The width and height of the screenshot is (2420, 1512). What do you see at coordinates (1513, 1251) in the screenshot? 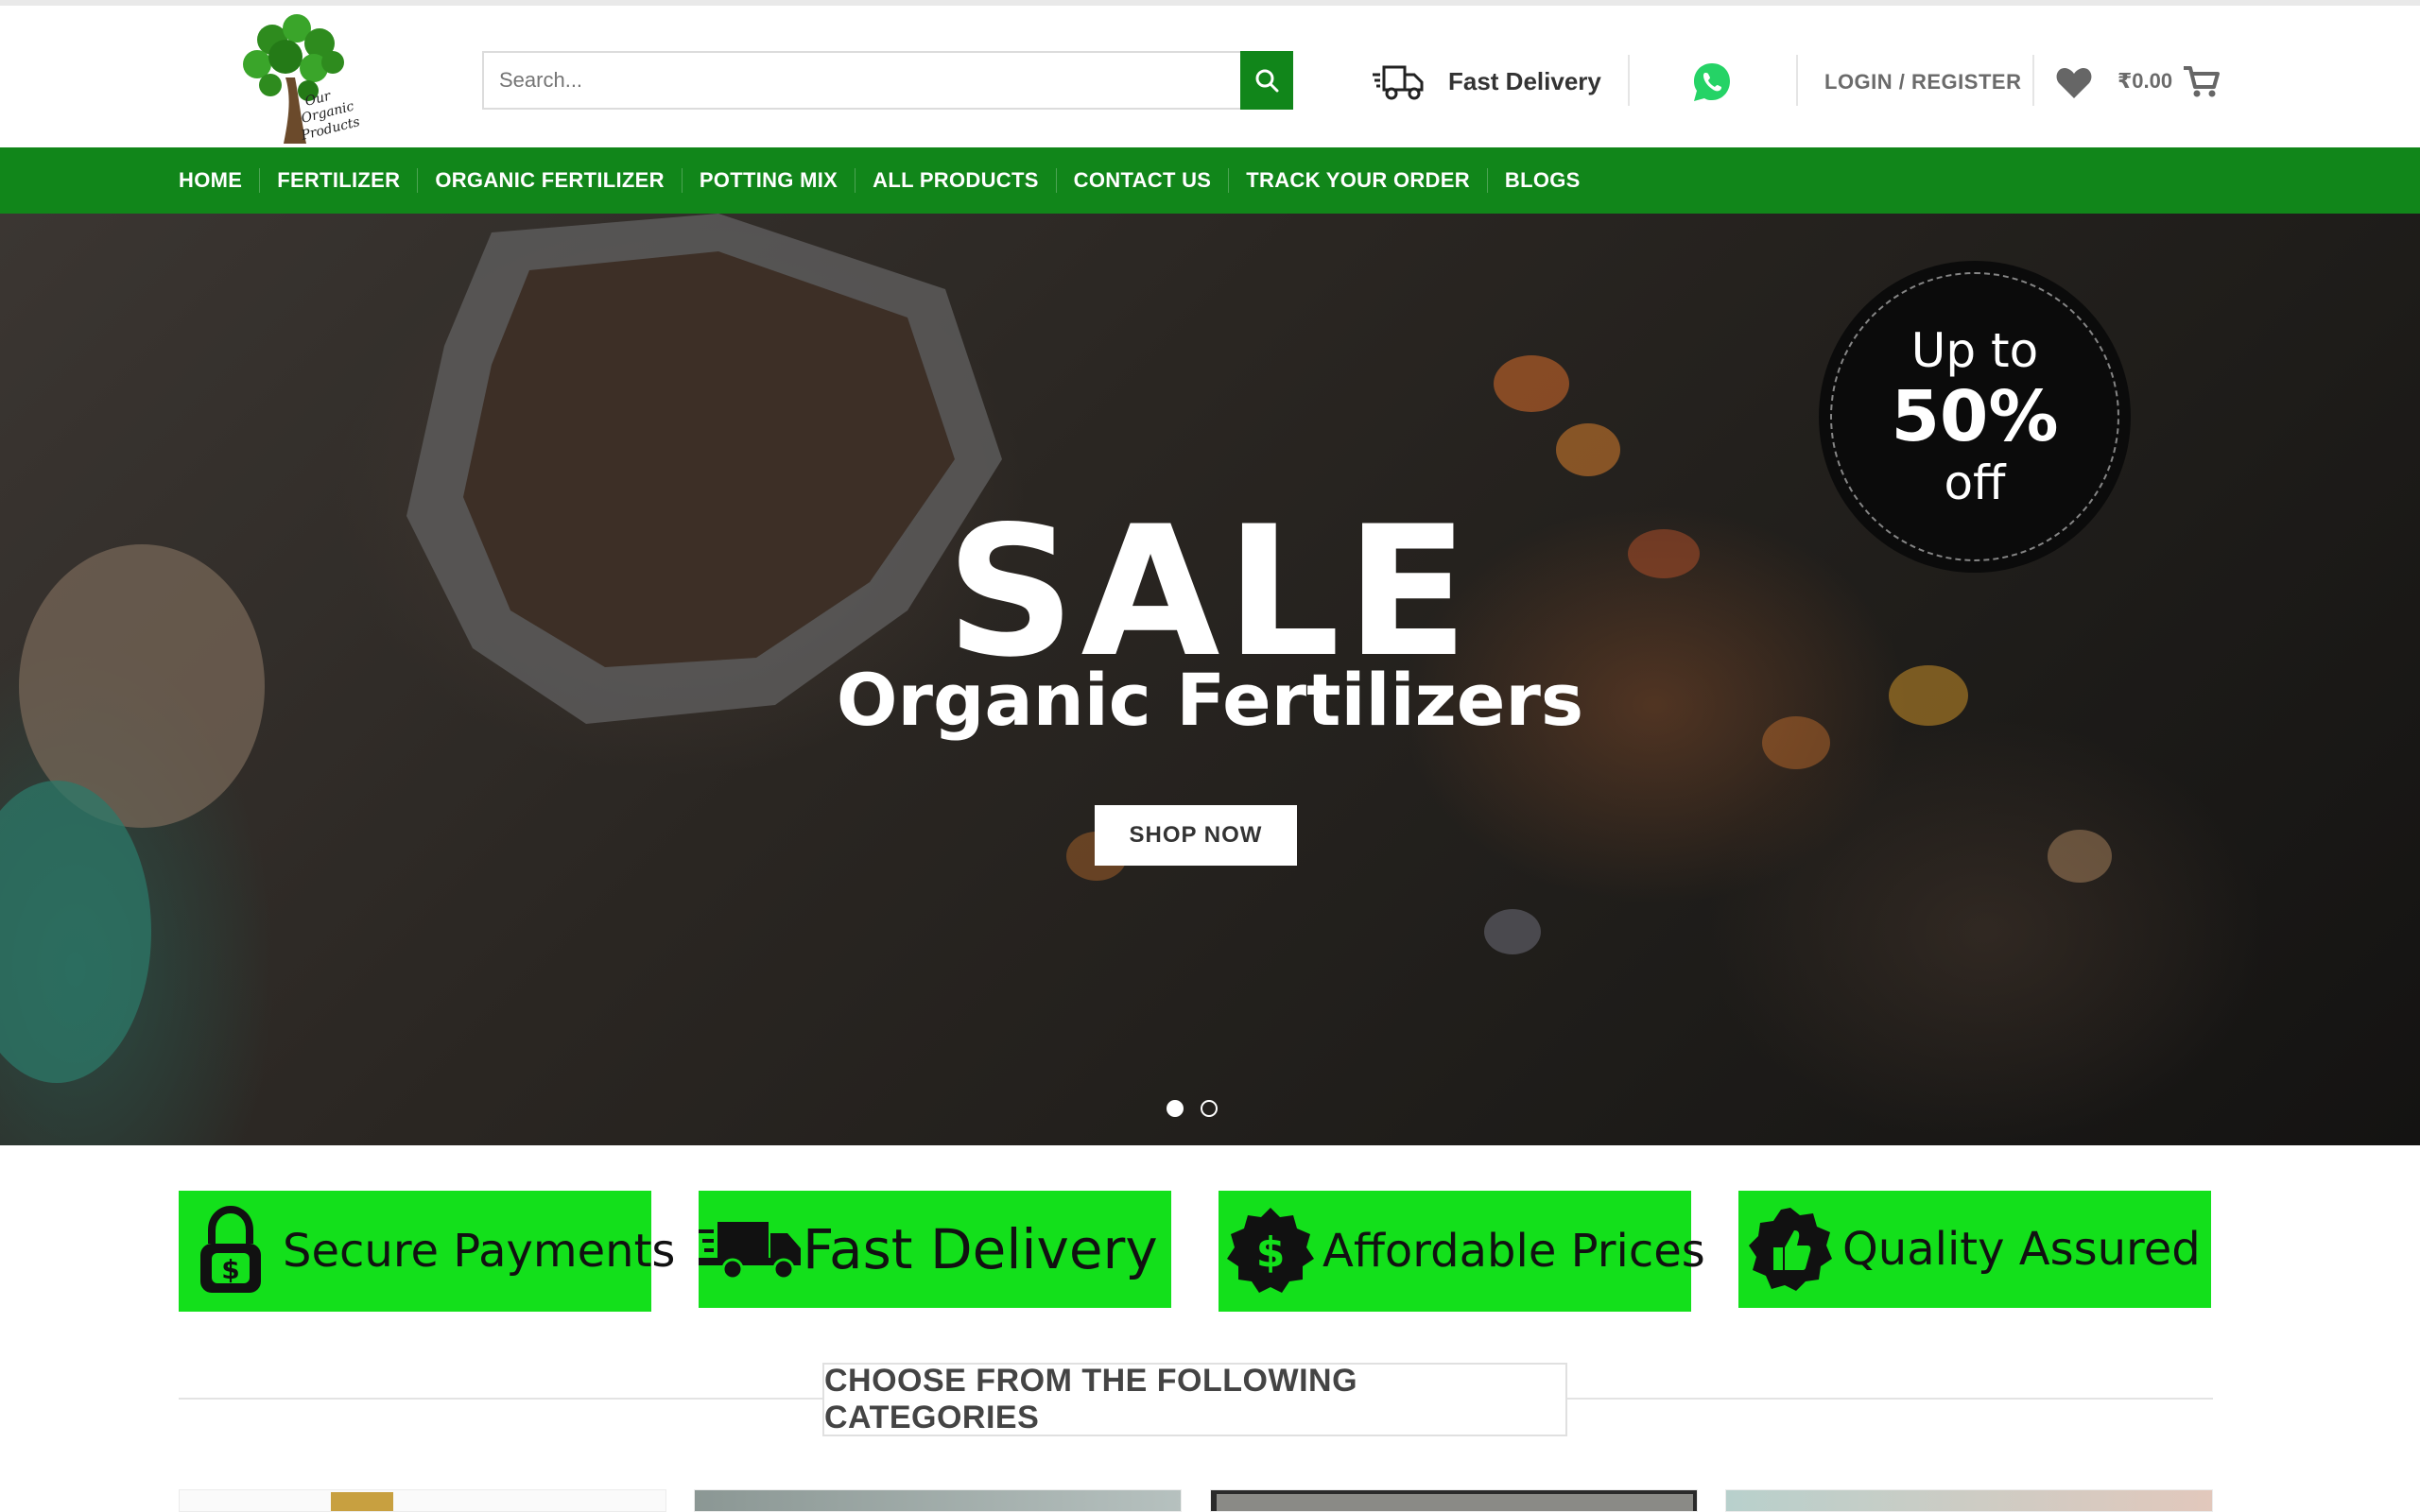
I see `feature-label: Affordable Prices` at bounding box center [1513, 1251].